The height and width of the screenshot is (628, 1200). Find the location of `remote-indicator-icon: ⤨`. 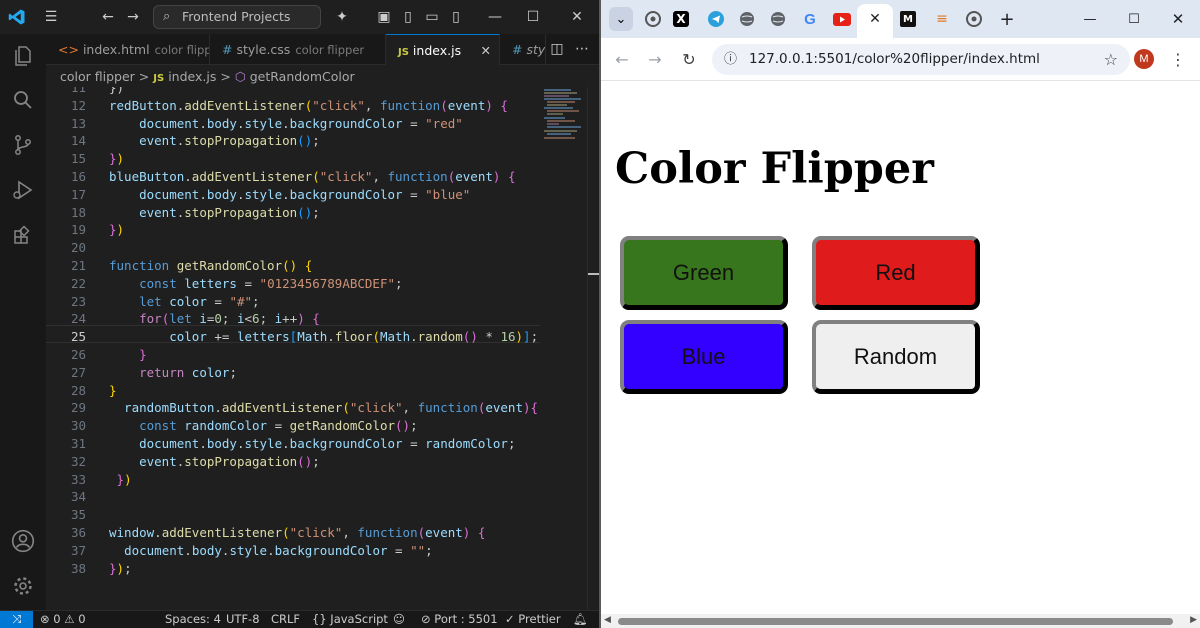

remote-indicator-icon: ⤨ is located at coordinates (16, 619).